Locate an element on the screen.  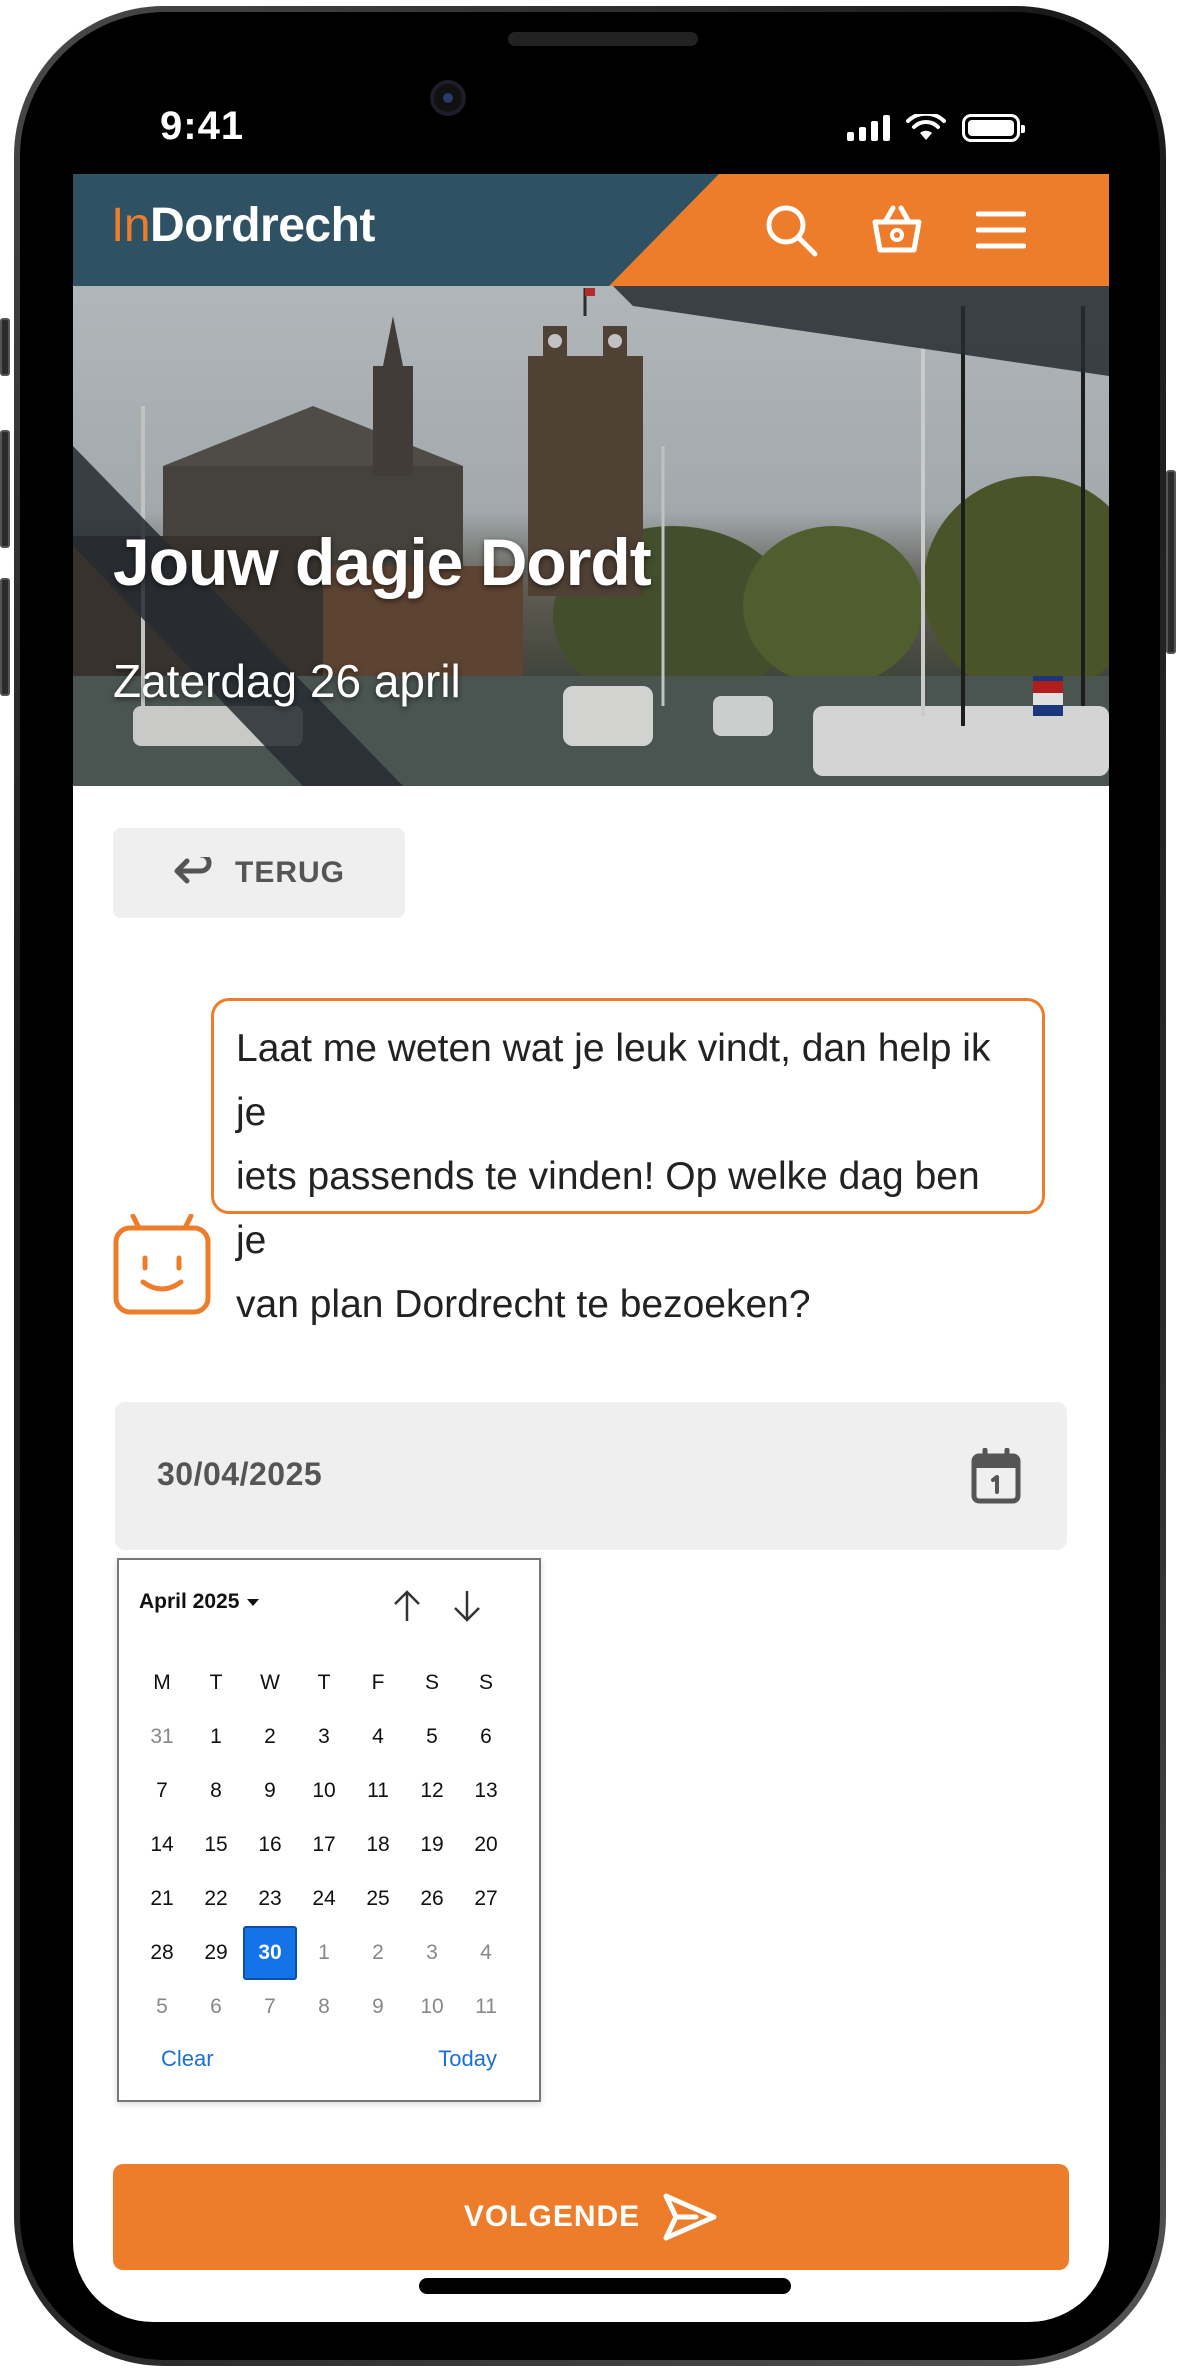
next-month-button is located at coordinates (467, 1606).